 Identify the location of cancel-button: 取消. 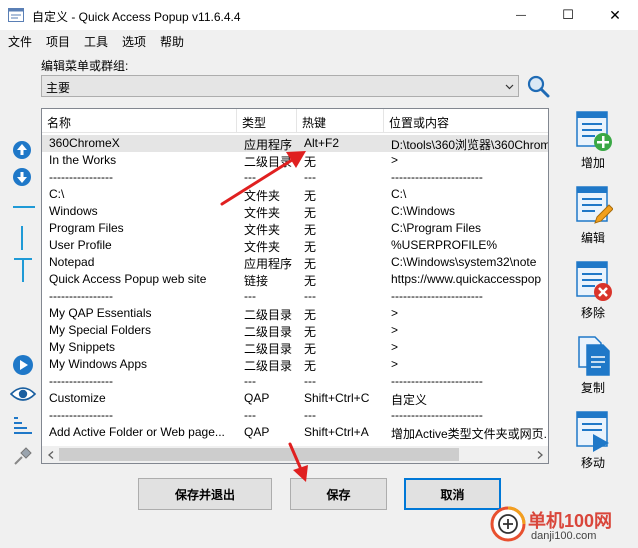
(452, 494).